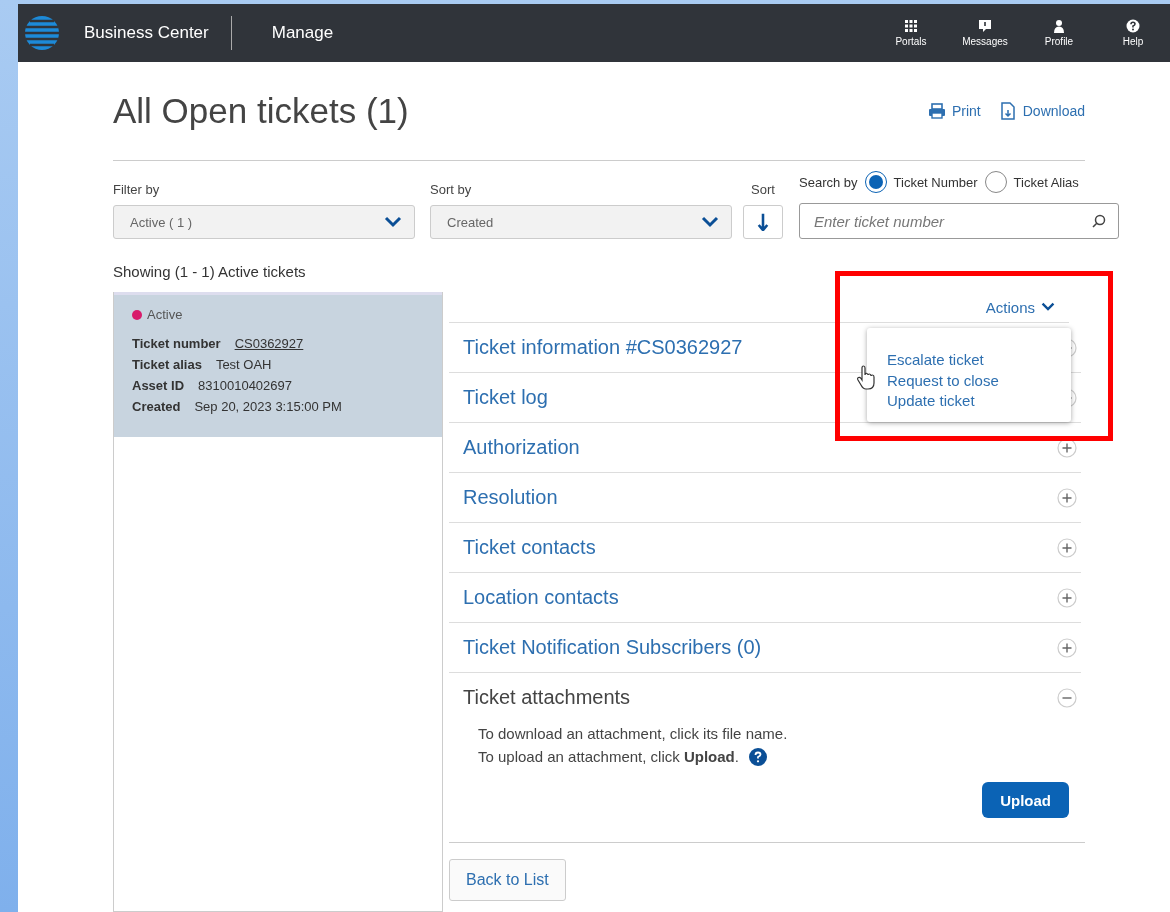 This screenshot has height=912, width=1170. What do you see at coordinates (137, 189) in the screenshot?
I see `filter-label: Filter by` at bounding box center [137, 189].